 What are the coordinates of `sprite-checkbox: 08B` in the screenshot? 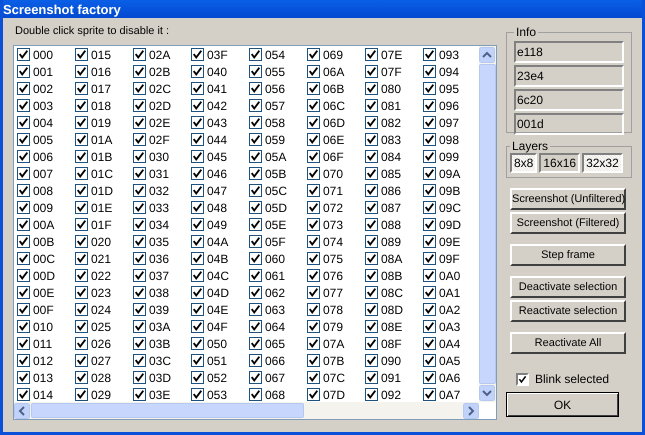 It's located at (394, 275).